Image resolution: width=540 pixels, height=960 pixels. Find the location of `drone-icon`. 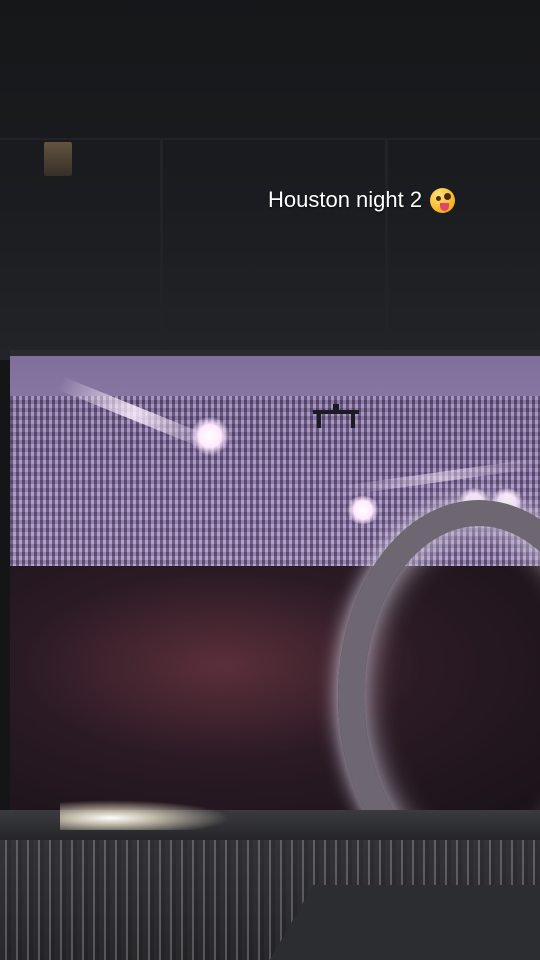

drone-icon is located at coordinates (336, 416).